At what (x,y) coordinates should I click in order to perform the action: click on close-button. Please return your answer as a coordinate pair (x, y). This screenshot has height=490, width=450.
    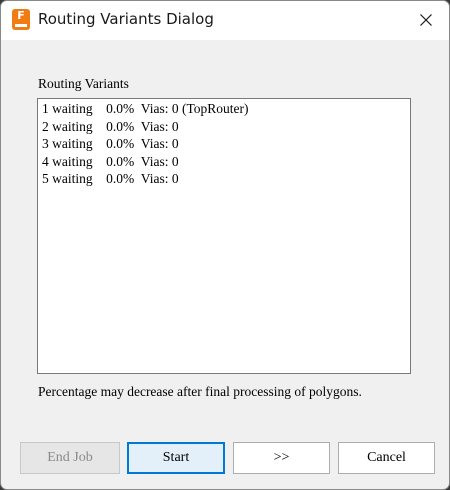
    Looking at the image, I should click on (426, 20).